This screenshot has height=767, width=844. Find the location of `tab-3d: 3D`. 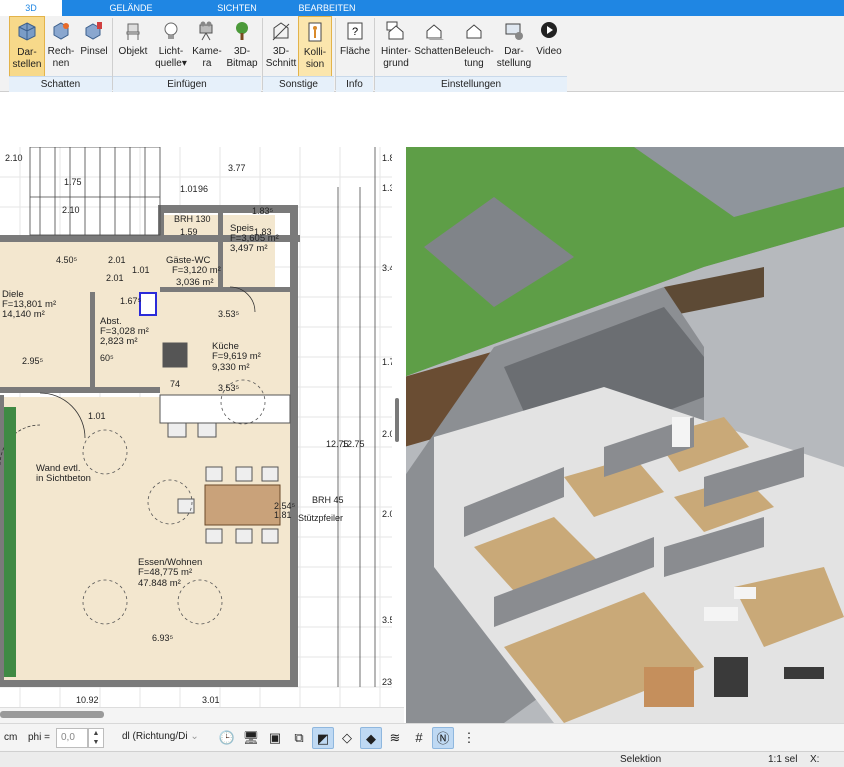

tab-3d: 3D is located at coordinates (31, 8).